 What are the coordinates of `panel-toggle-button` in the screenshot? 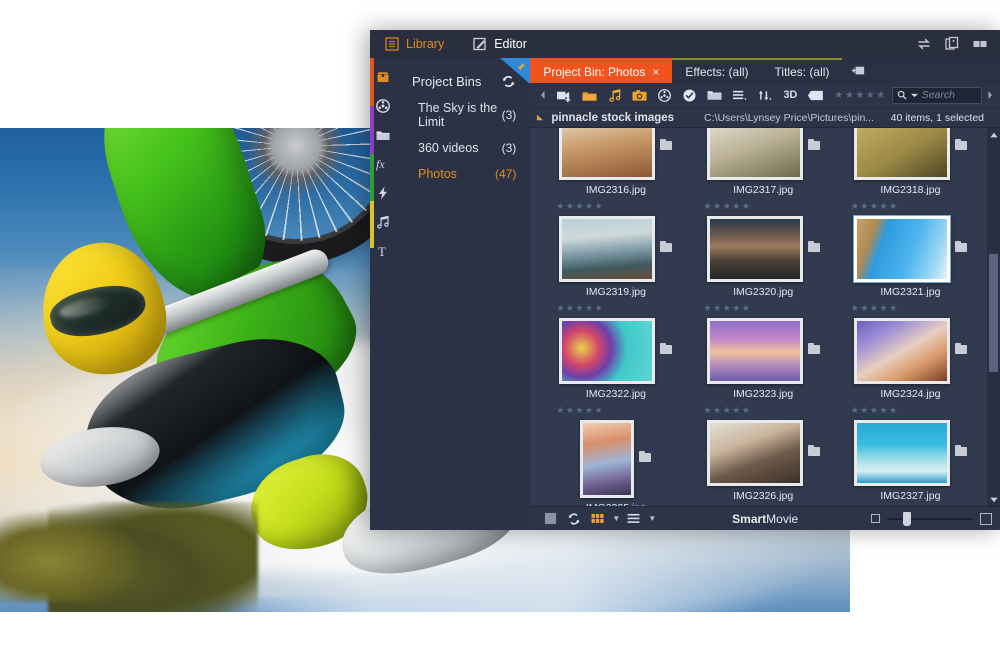 It's located at (550, 519).